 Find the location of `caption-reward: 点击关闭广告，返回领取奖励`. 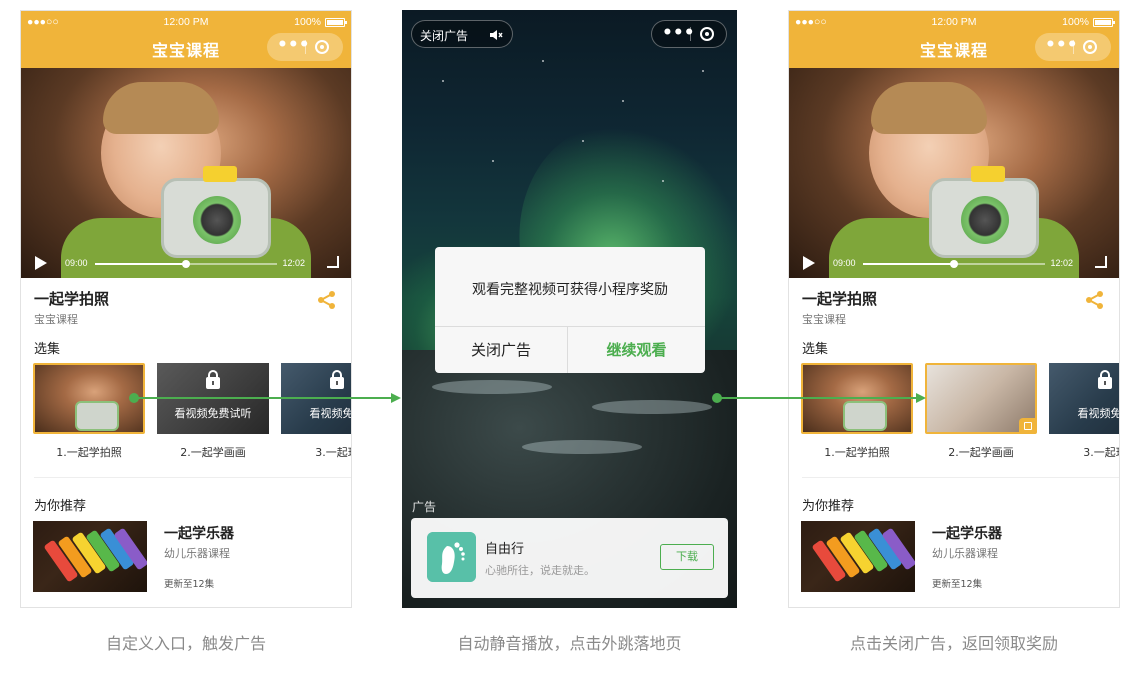

caption-reward: 点击关闭广告，返回领取奖励 is located at coordinates (953, 643).